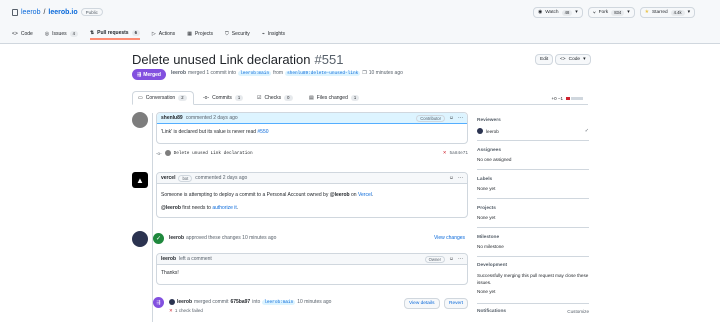 This screenshot has width=720, height=322. I want to click on tab-actions: ▷ Actions, so click(163, 34).